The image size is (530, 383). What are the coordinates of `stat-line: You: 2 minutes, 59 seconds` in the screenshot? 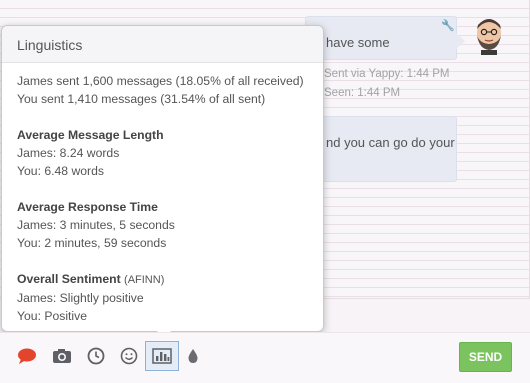 It's located at (92, 243).